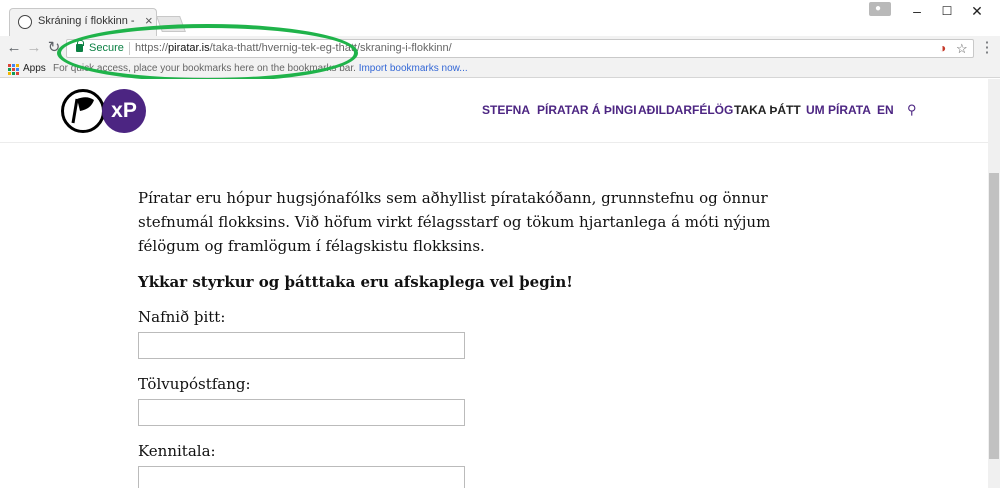 The image size is (1000, 488). Describe the element at coordinates (301, 345) in the screenshot. I see `name-input` at that location.